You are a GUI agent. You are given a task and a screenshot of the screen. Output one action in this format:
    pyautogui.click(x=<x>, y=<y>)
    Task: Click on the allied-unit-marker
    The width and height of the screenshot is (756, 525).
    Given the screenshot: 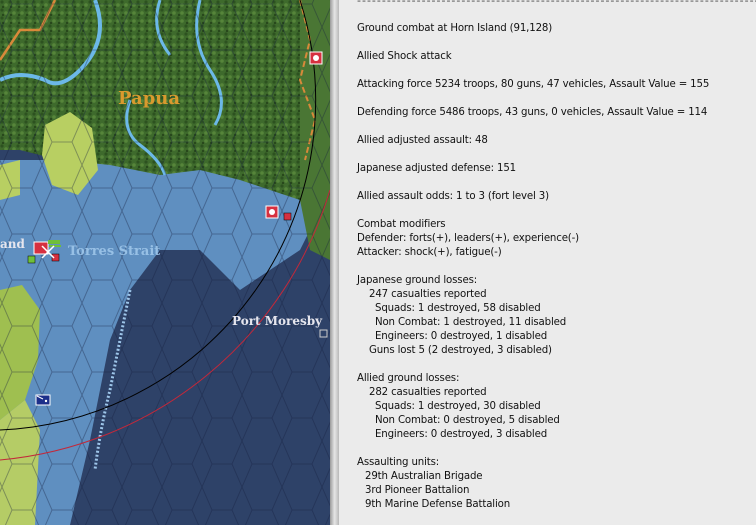 What is the action you would take?
    pyautogui.click(x=43, y=400)
    